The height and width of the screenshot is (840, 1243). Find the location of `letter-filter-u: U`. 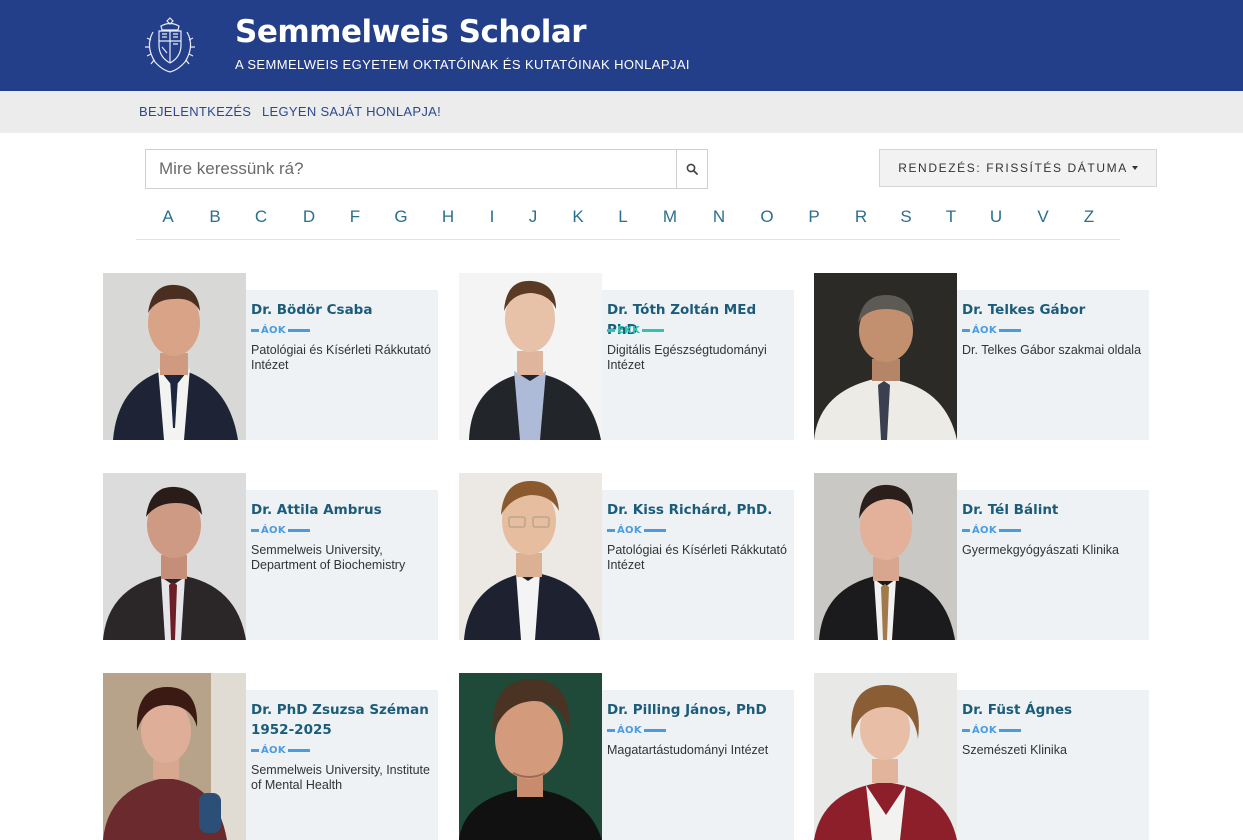

letter-filter-u: U is located at coordinates (996, 217).